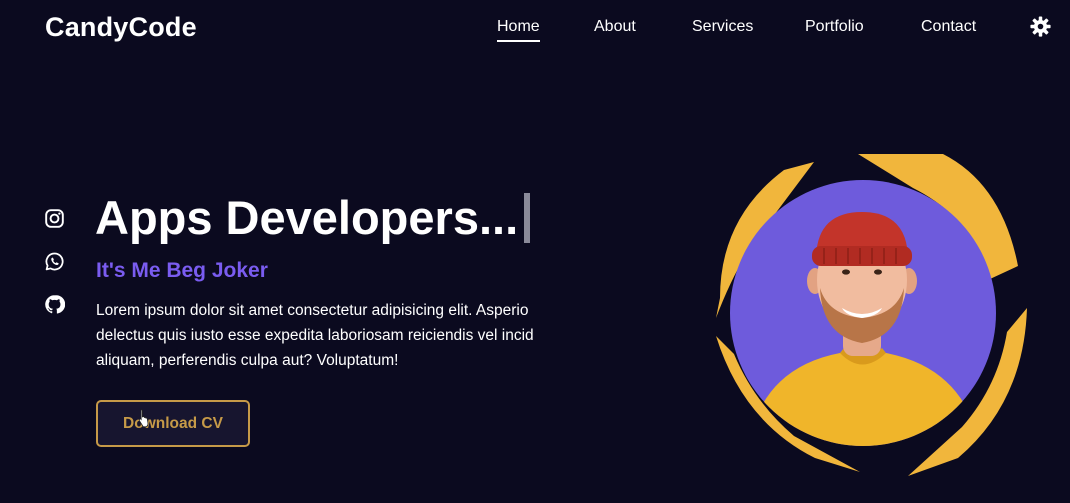 This screenshot has height=503, width=1070. Describe the element at coordinates (518, 30) in the screenshot. I see `nav-link-home: Home` at that location.